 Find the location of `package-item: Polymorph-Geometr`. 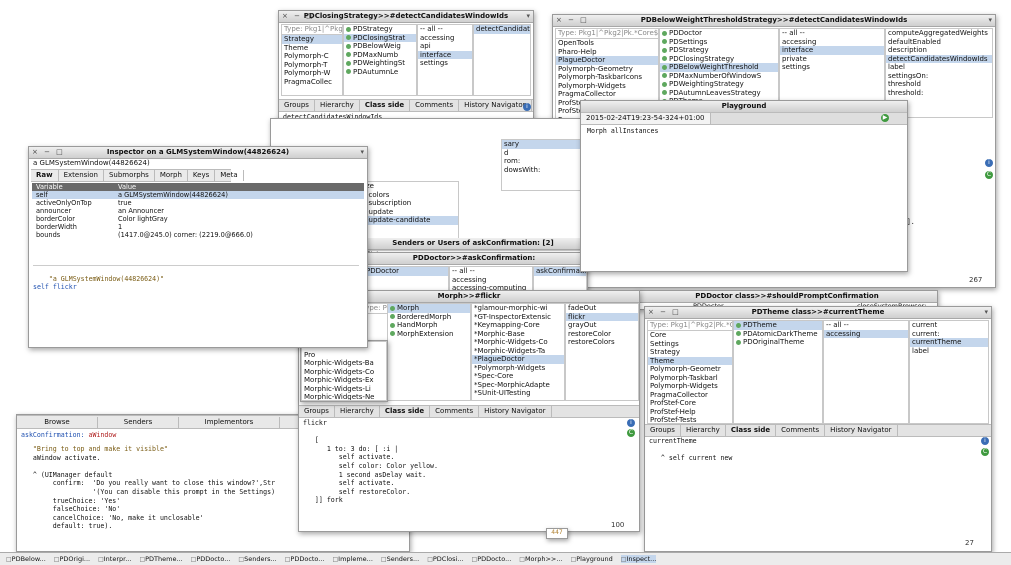

package-item: Polymorph-Geometr is located at coordinates (690, 369).